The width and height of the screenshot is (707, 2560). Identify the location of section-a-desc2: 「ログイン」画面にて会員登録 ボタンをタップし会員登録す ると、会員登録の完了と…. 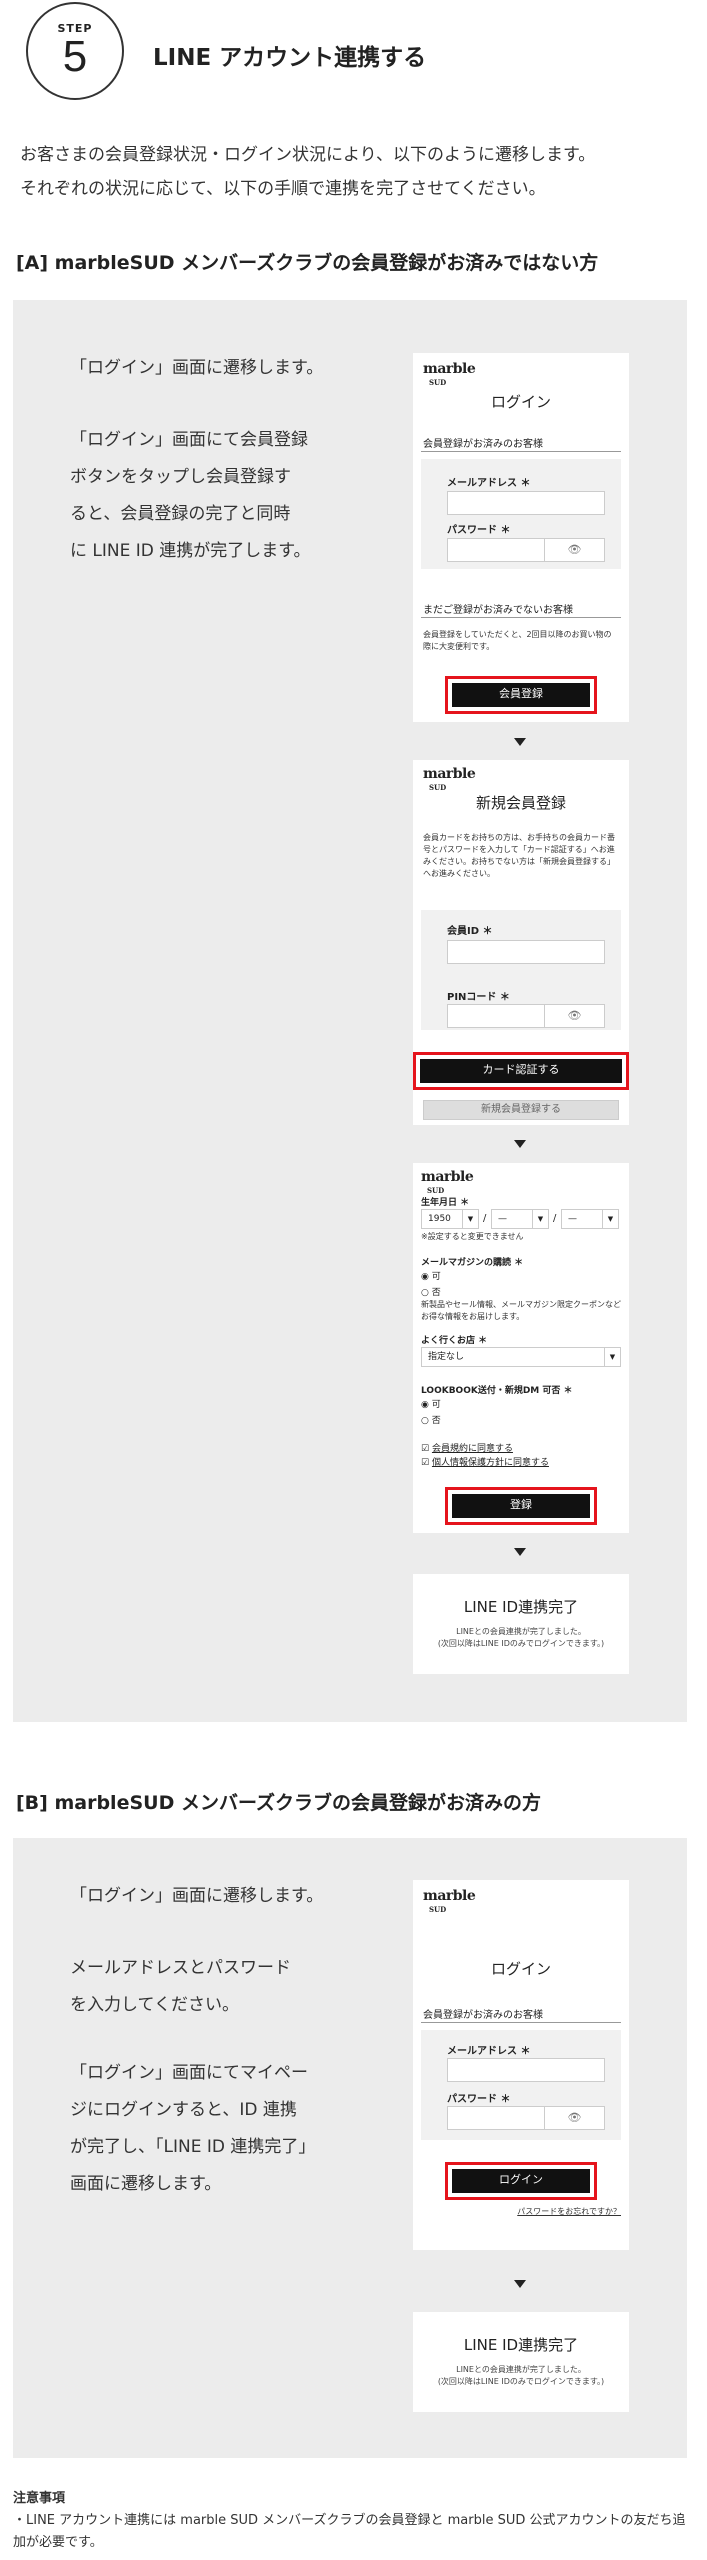
(190, 496).